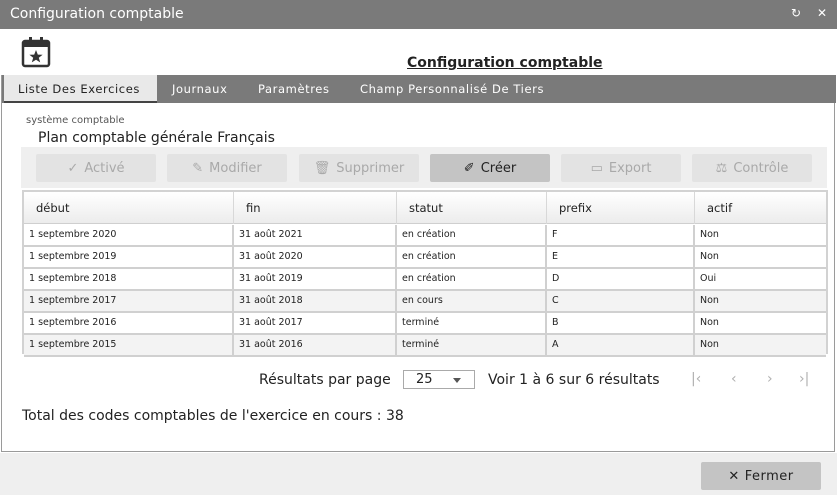  I want to click on dialog-footer: ✕ Fermer, so click(418, 474).